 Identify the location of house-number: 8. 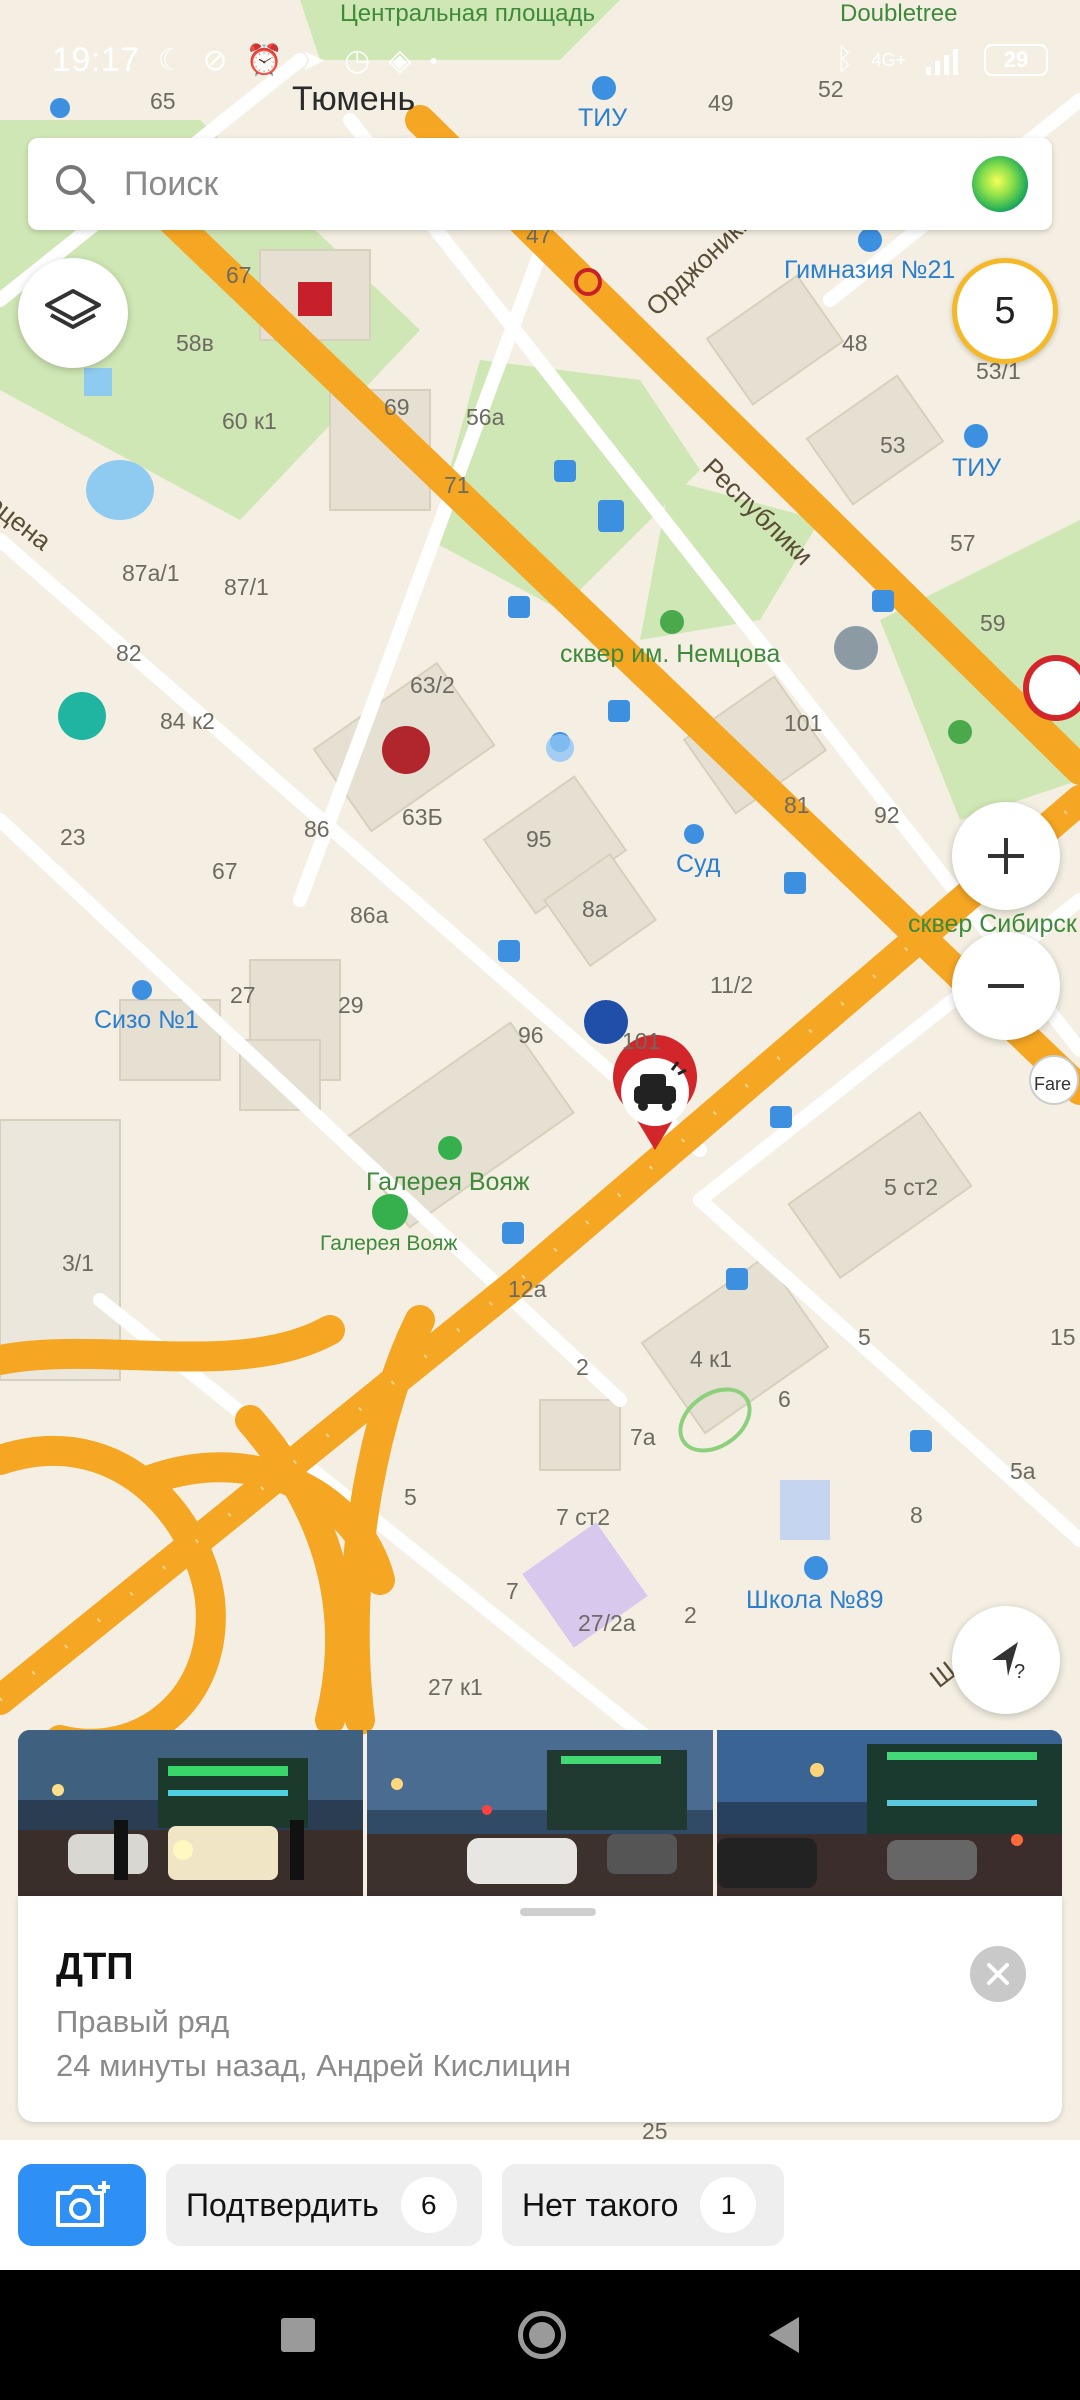
(916, 1515).